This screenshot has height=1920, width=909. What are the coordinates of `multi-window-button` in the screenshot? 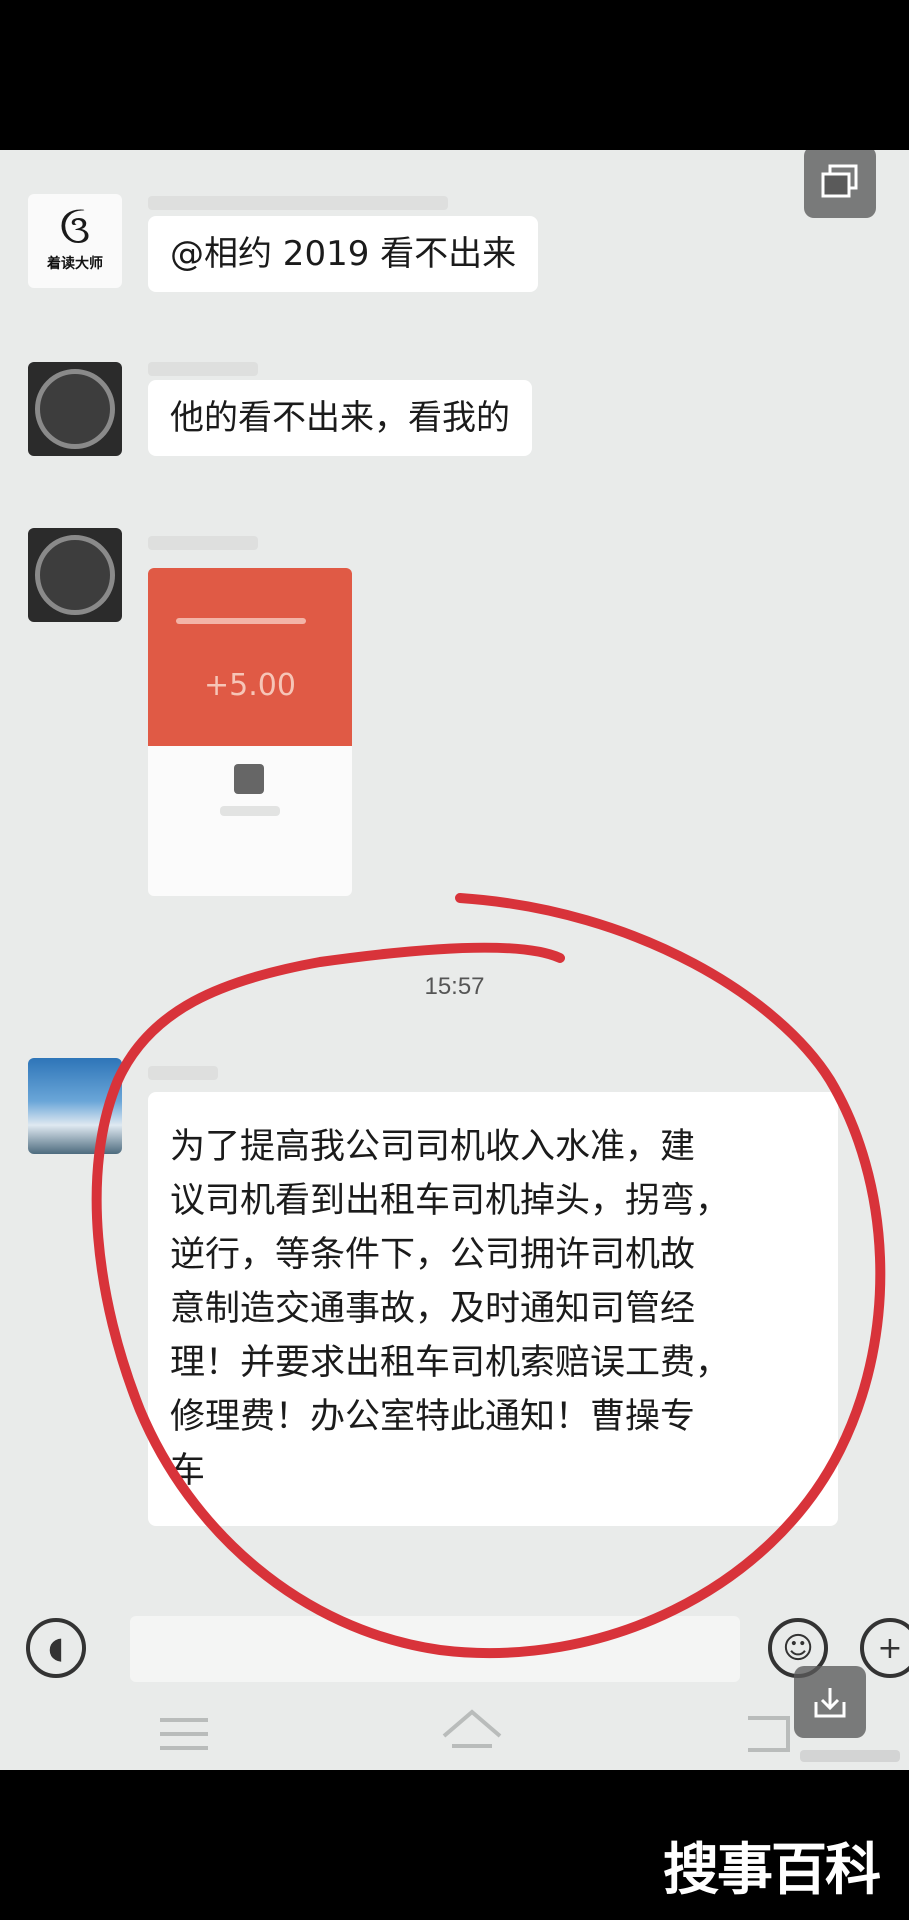 It's located at (840, 184).